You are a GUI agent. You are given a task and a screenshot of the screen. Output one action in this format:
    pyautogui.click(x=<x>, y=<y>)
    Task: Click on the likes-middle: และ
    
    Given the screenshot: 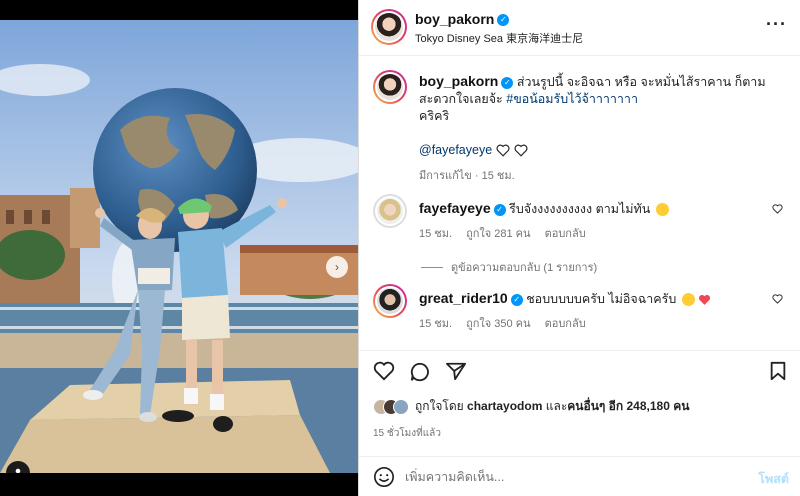 What is the action you would take?
    pyautogui.click(x=555, y=406)
    